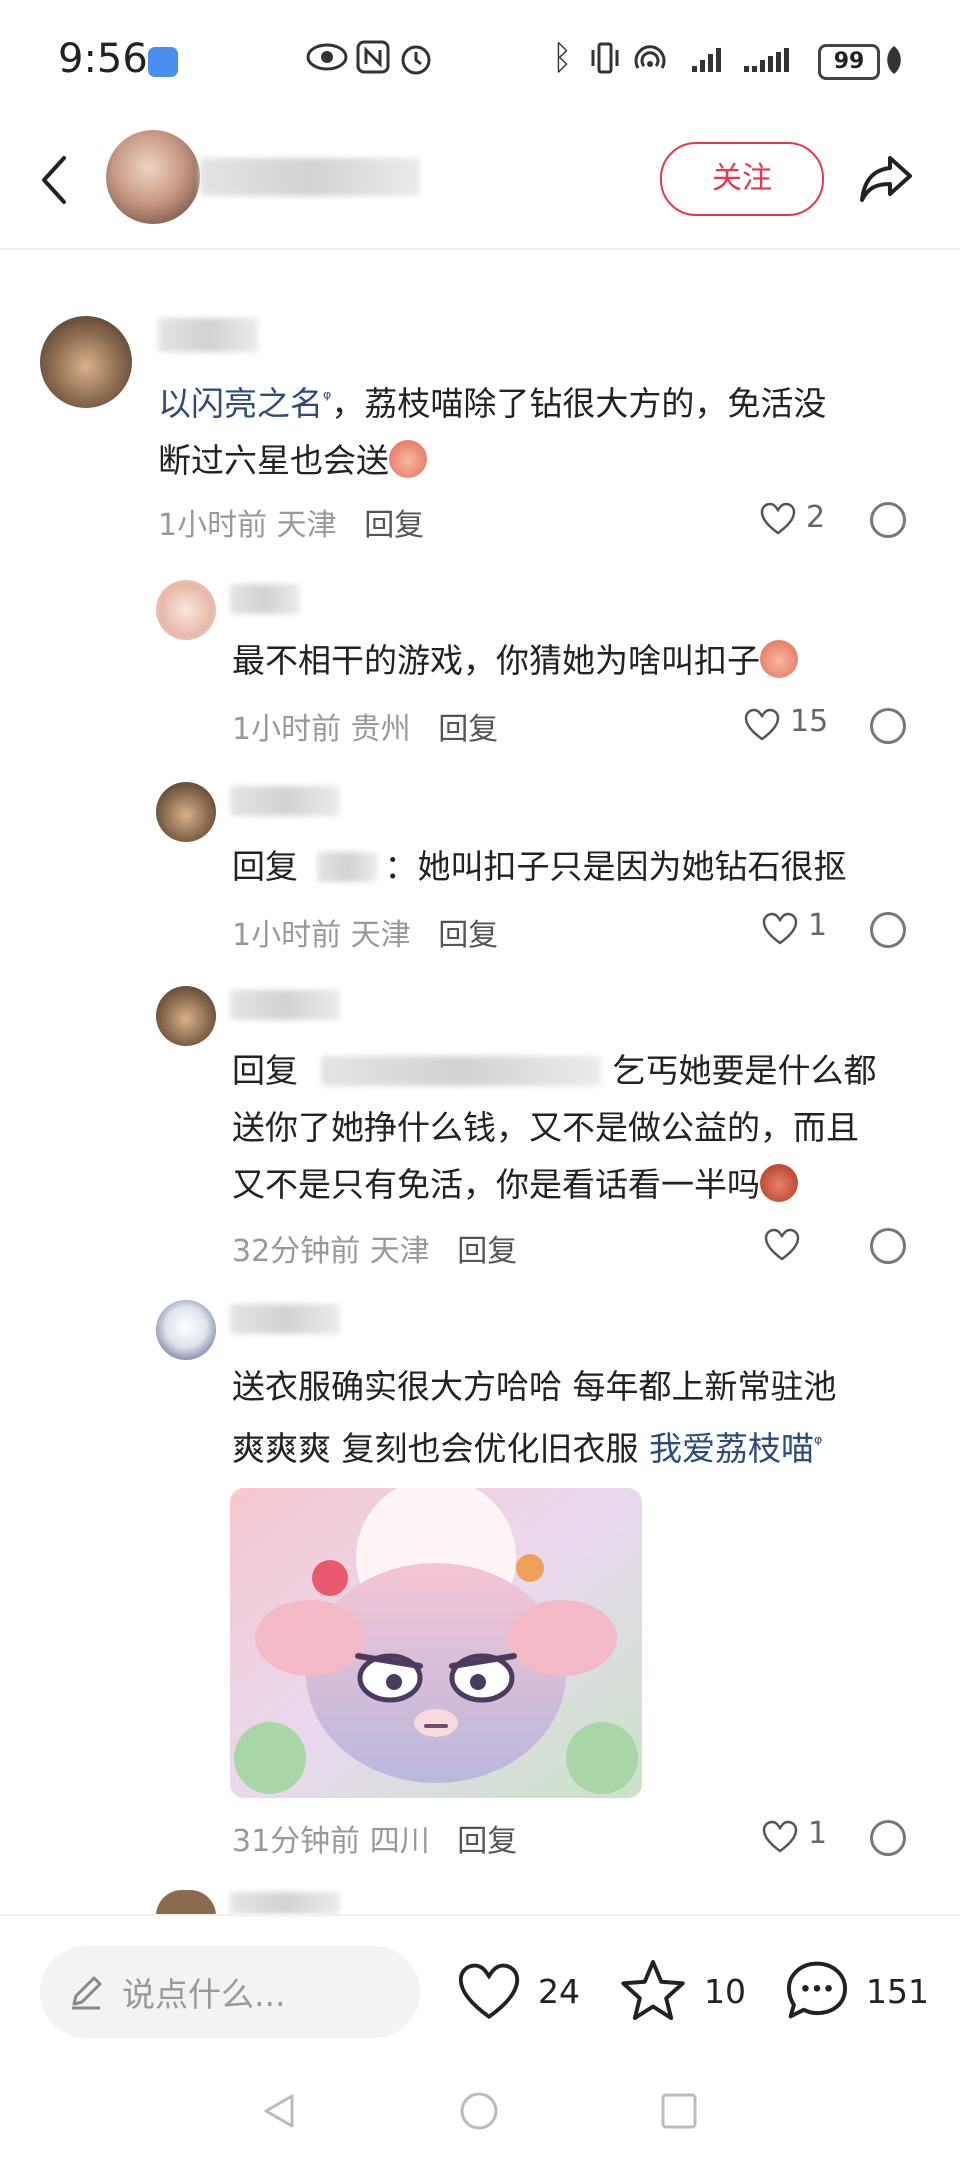  What do you see at coordinates (54, 180) in the screenshot?
I see `back-button` at bounding box center [54, 180].